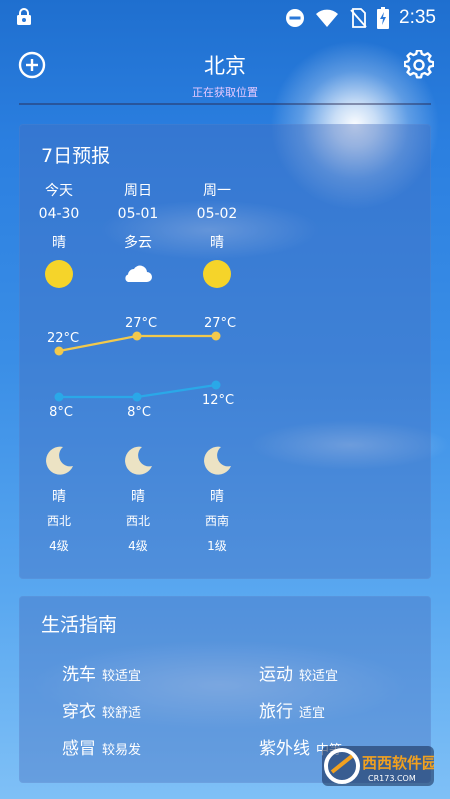 This screenshot has height=799, width=450. I want to click on cloud-icon, so click(138, 273).